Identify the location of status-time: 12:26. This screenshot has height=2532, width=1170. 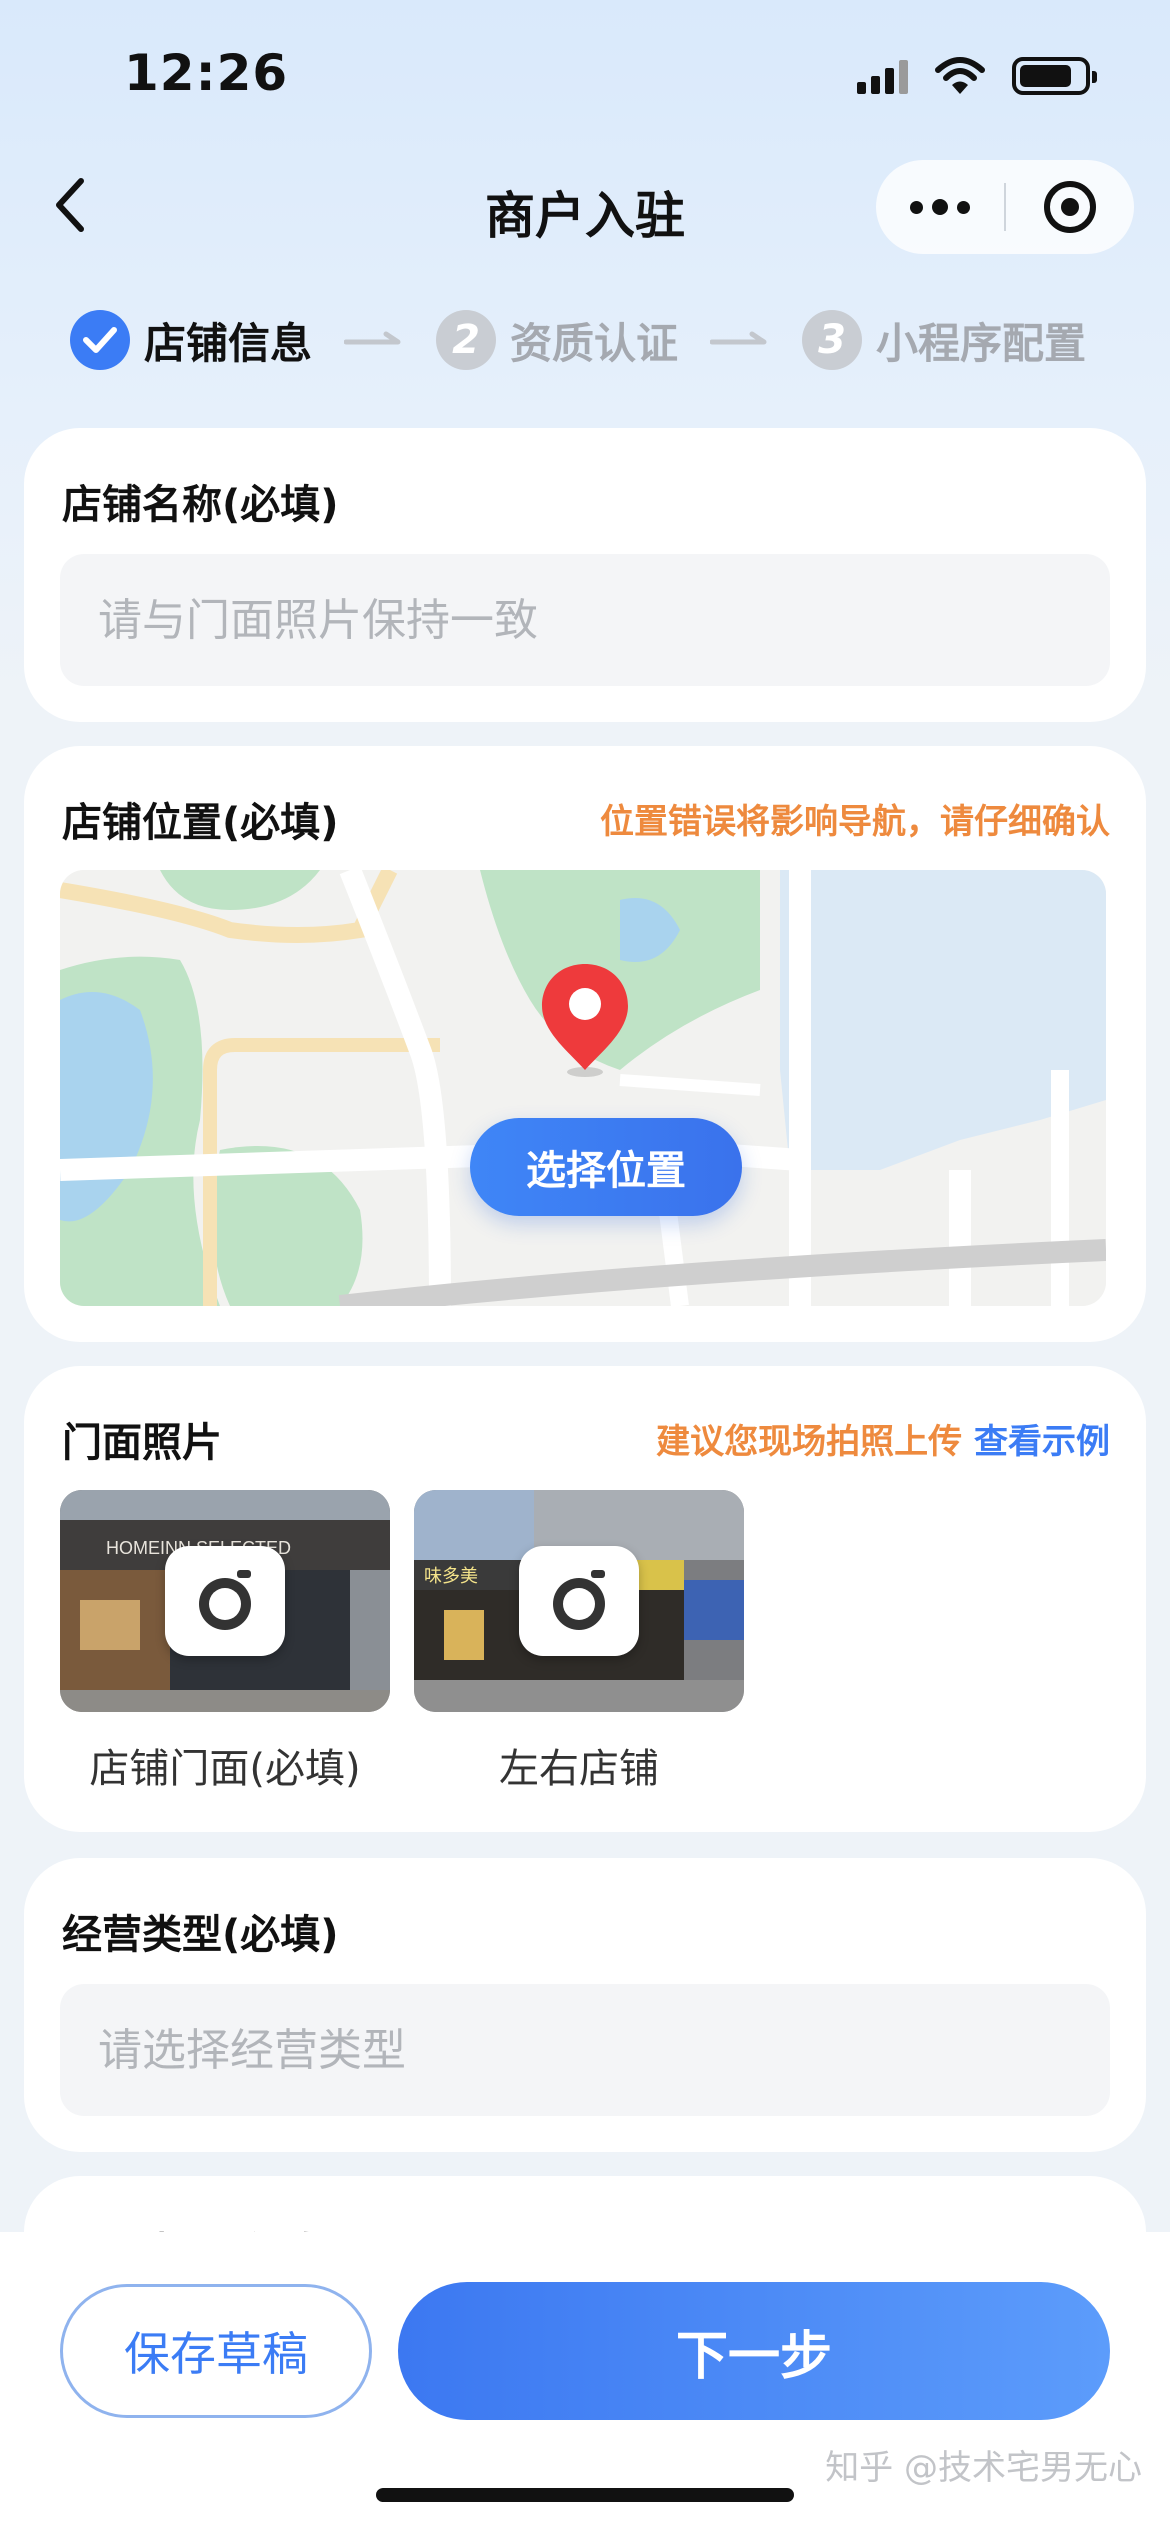
(206, 73).